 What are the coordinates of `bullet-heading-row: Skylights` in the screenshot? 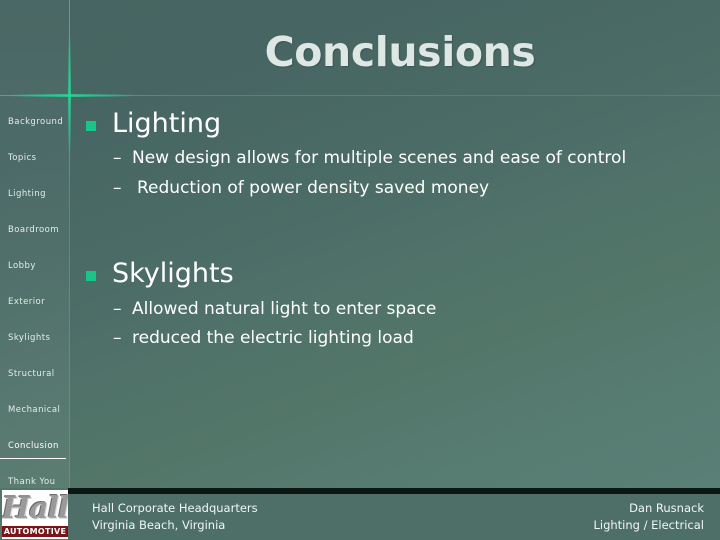 It's located at (390, 273).